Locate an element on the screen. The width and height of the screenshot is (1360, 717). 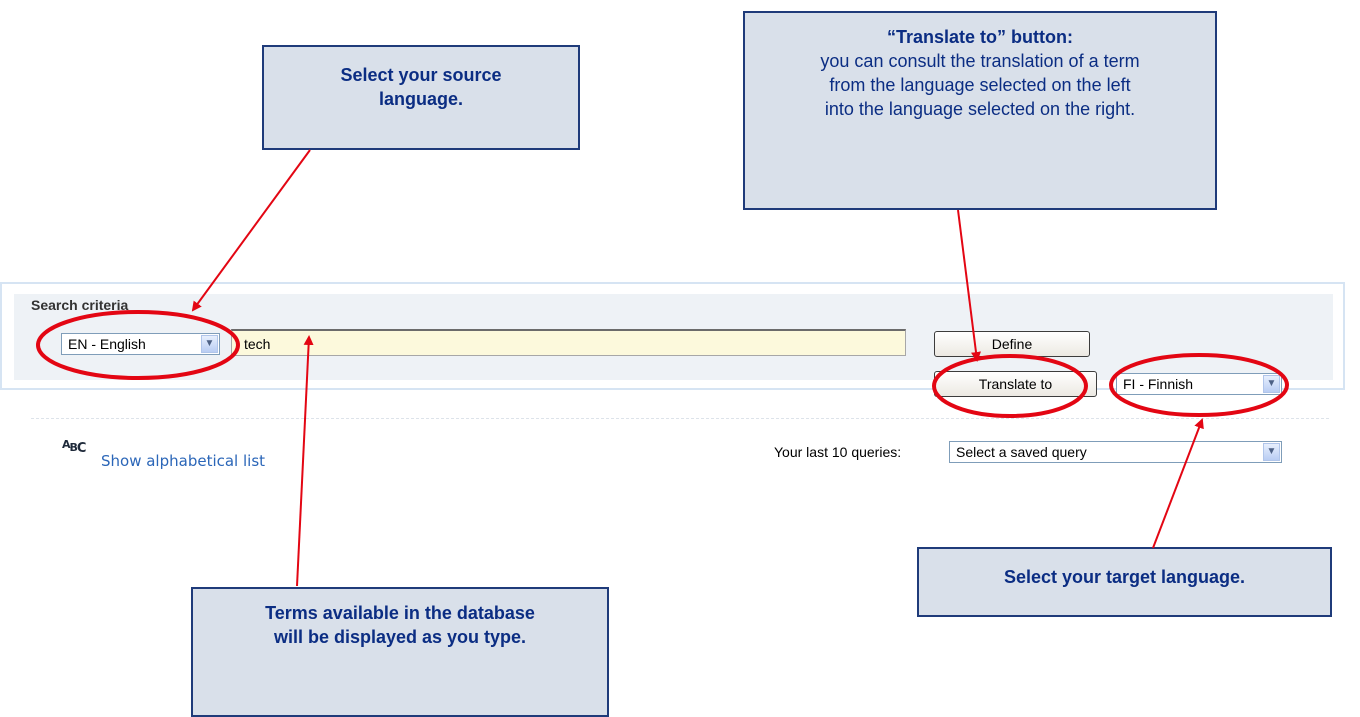
callout-text: from the language selected on the left is located at coordinates (980, 85).